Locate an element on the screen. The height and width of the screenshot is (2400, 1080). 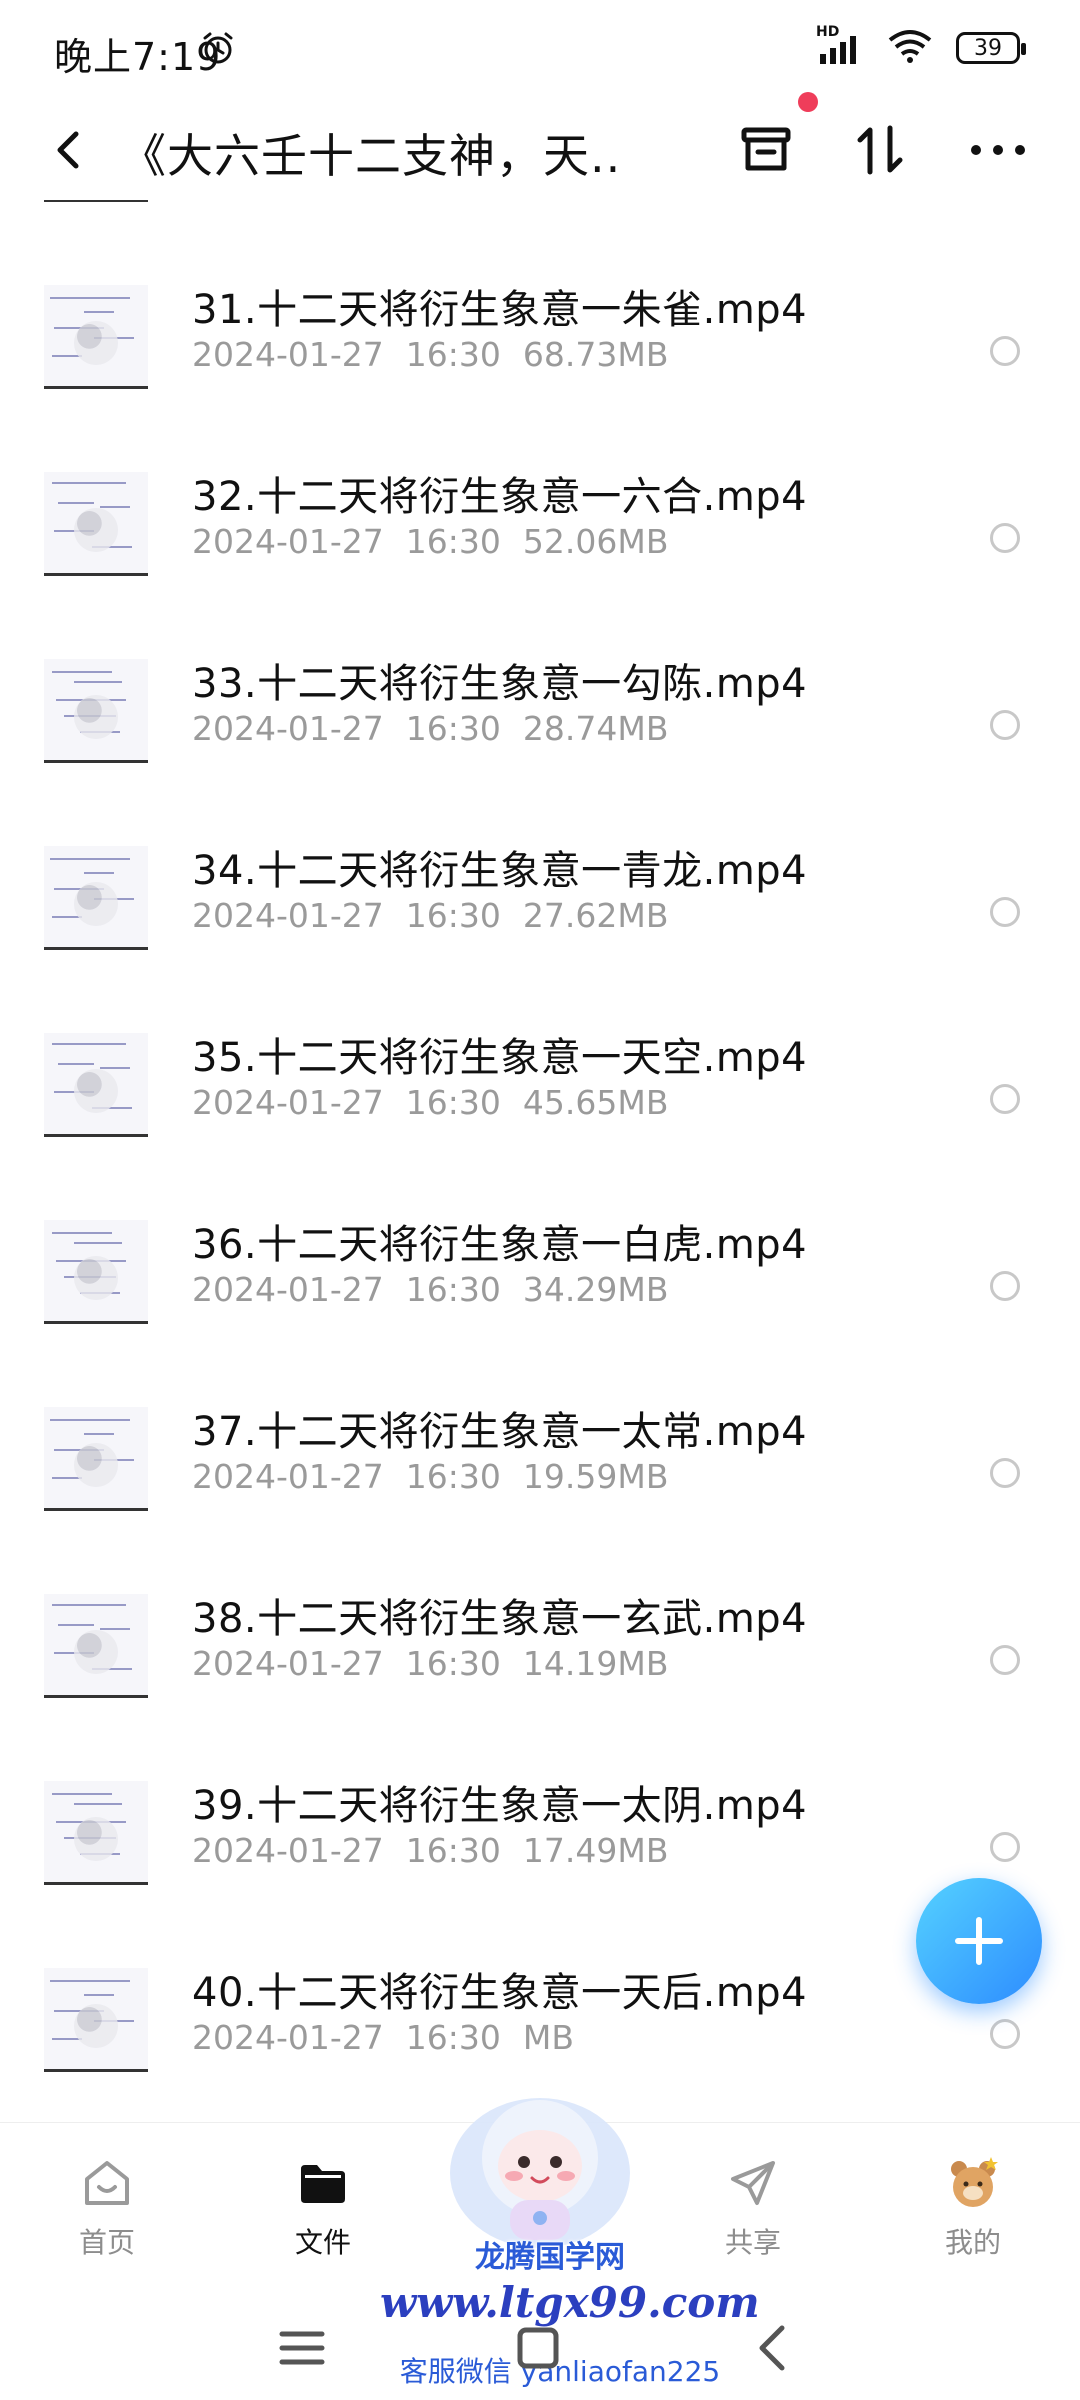
system-nav-bar is located at coordinates (540, 2346).